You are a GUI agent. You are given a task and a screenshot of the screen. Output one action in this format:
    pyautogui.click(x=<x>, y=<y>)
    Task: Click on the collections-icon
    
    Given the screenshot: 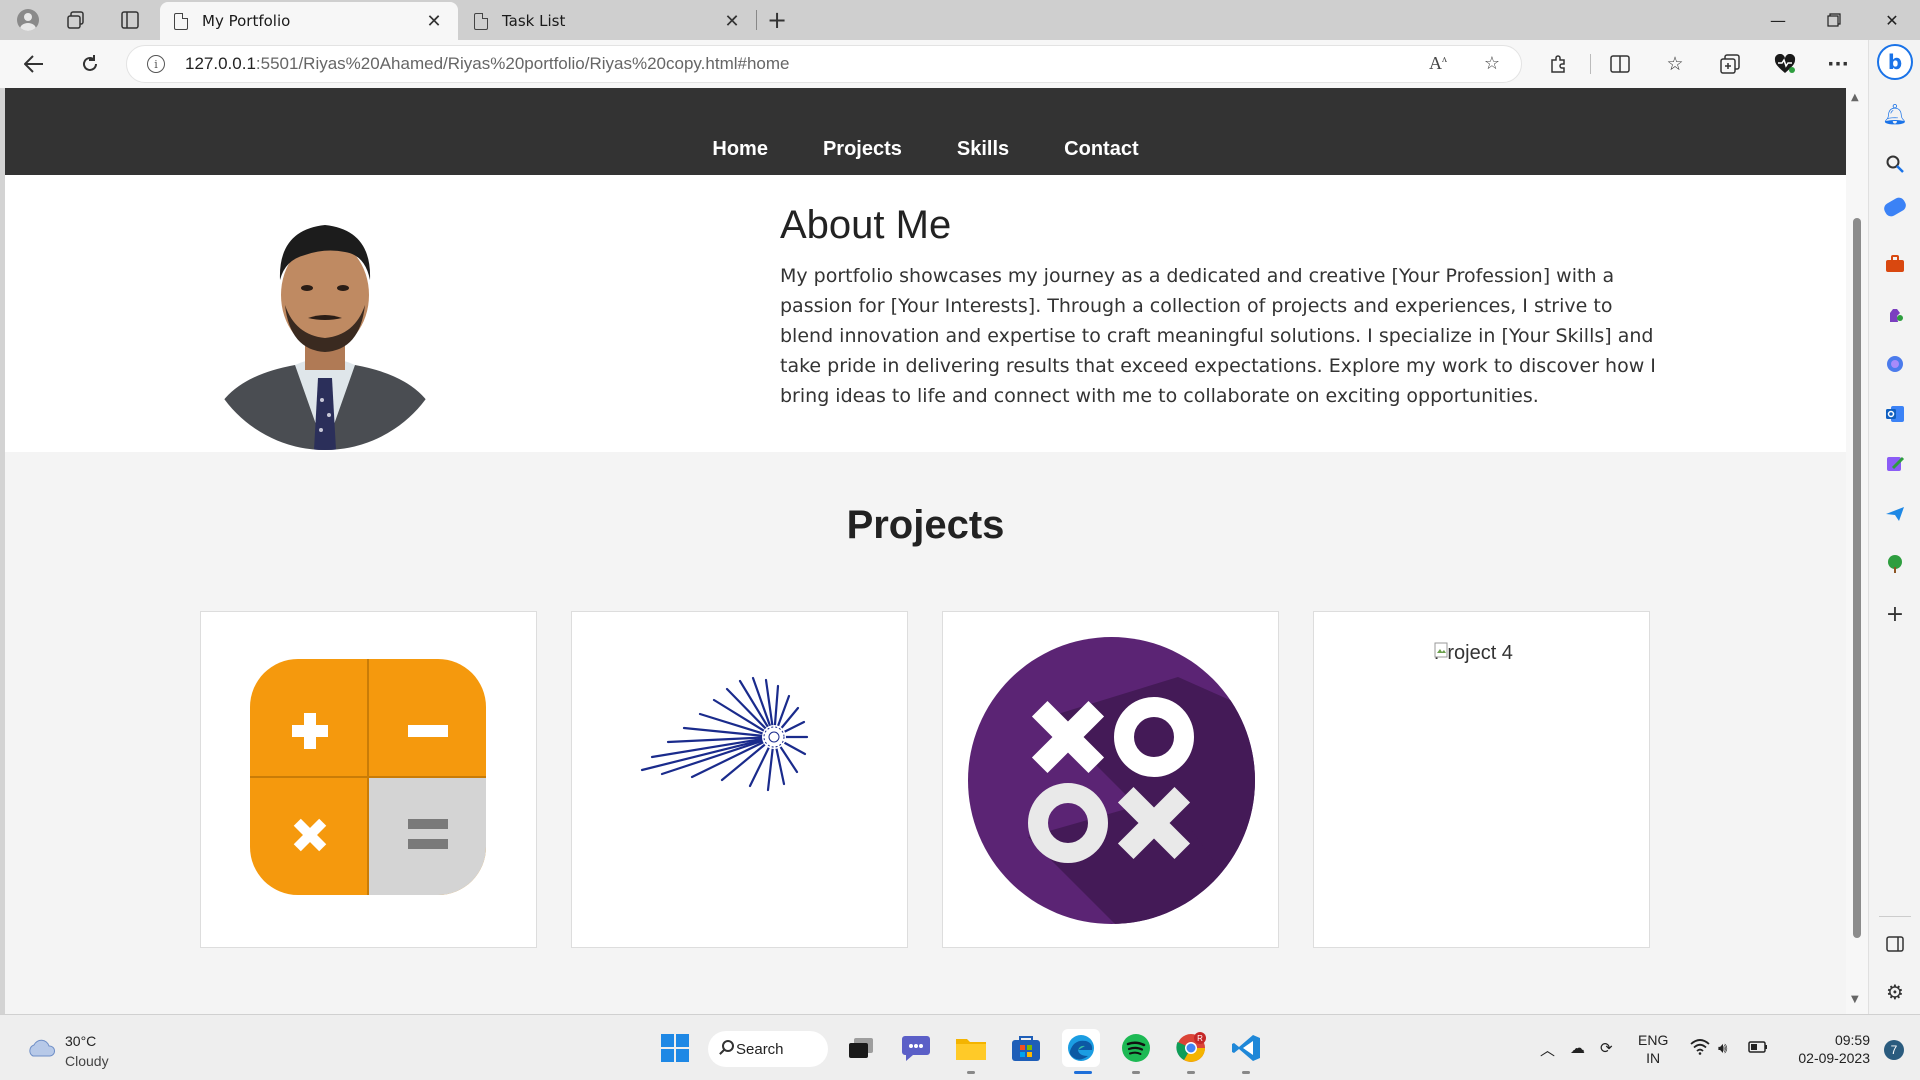 What is the action you would take?
    pyautogui.click(x=1730, y=64)
    